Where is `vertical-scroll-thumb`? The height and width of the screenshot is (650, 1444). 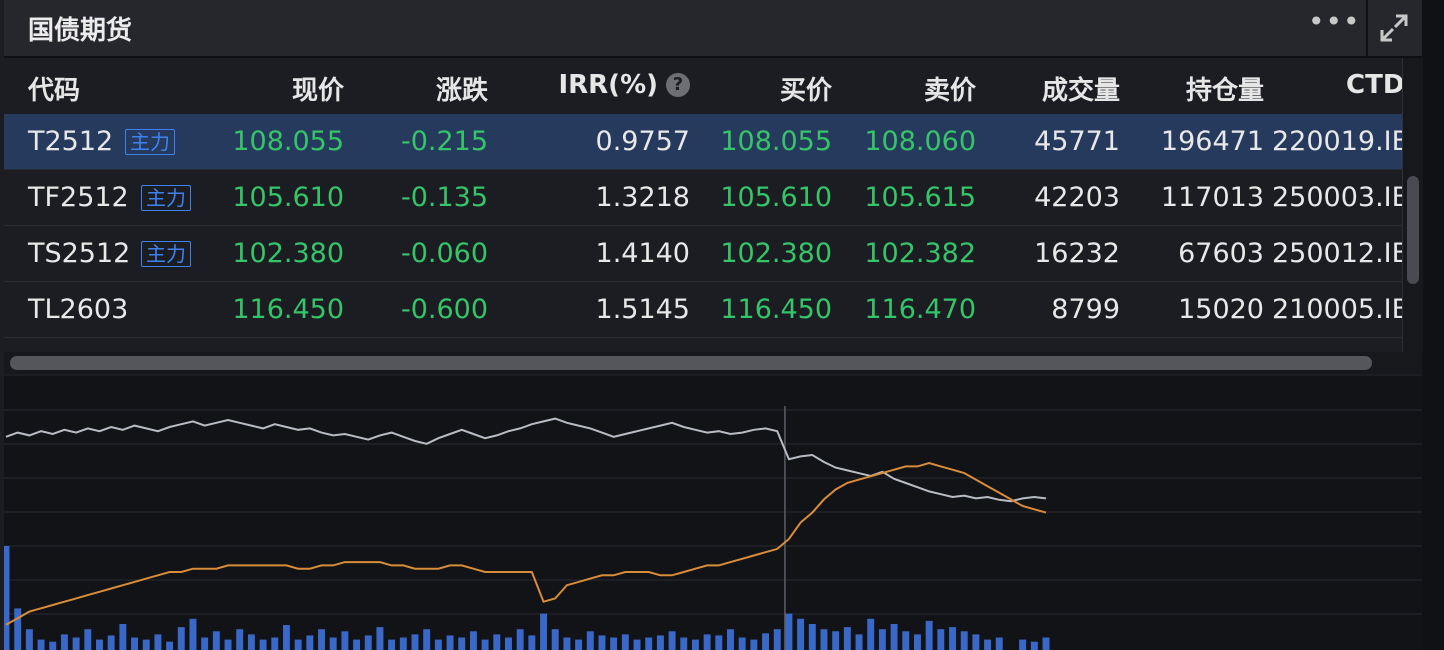
vertical-scroll-thumb is located at coordinates (1413, 230).